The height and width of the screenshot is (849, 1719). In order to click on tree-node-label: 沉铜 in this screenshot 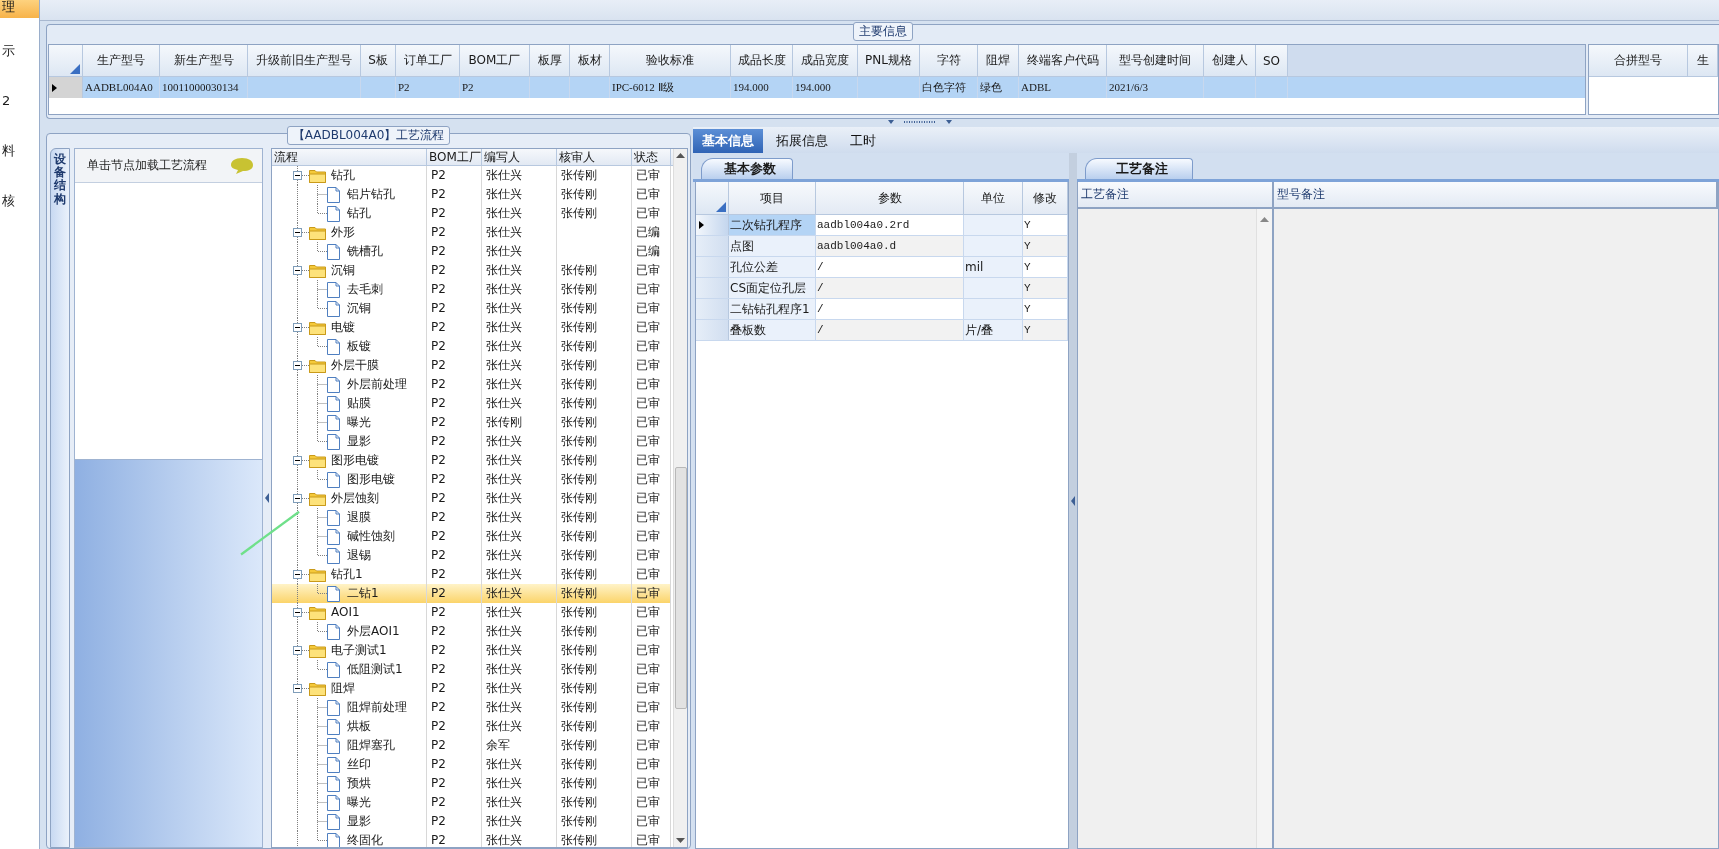, I will do `click(359, 308)`.